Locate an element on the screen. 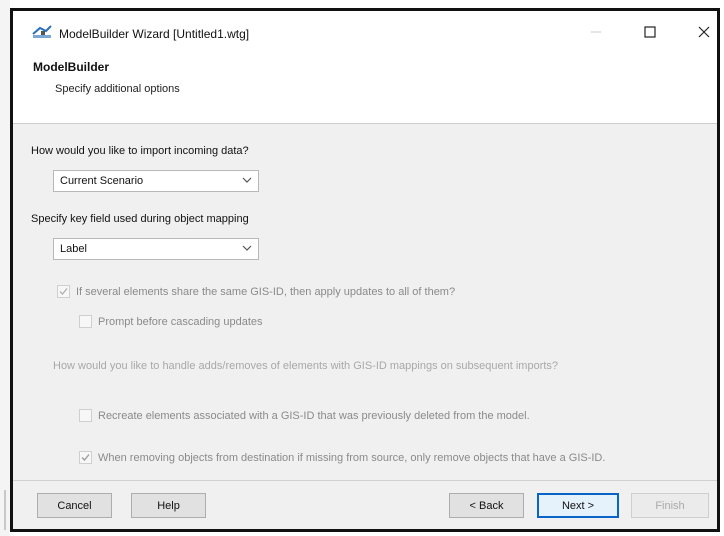  prompt-checkbox is located at coordinates (85, 321).